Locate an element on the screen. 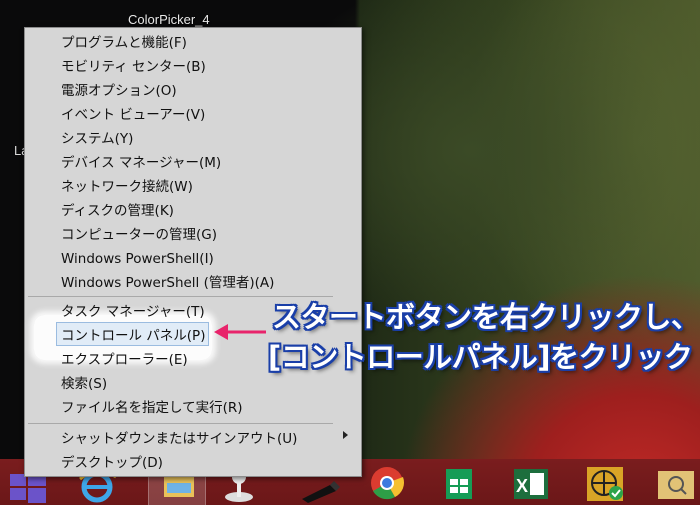 The image size is (700, 505). menu-item: ディスクの管理(K) is located at coordinates (117, 211).